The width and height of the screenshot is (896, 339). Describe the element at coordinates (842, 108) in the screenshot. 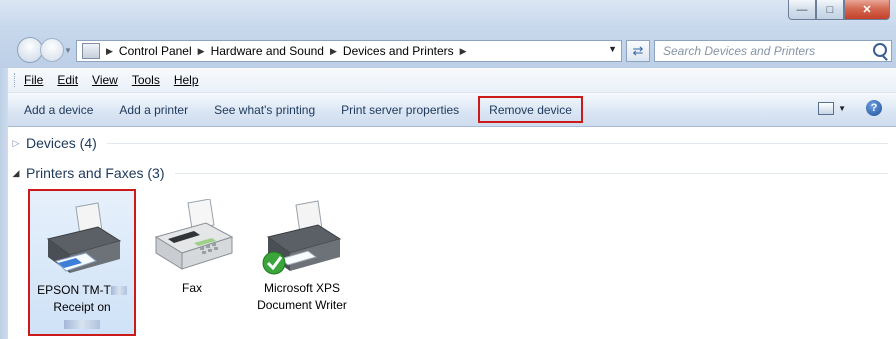

I see `view-options-dropdown-icon: ▼` at that location.